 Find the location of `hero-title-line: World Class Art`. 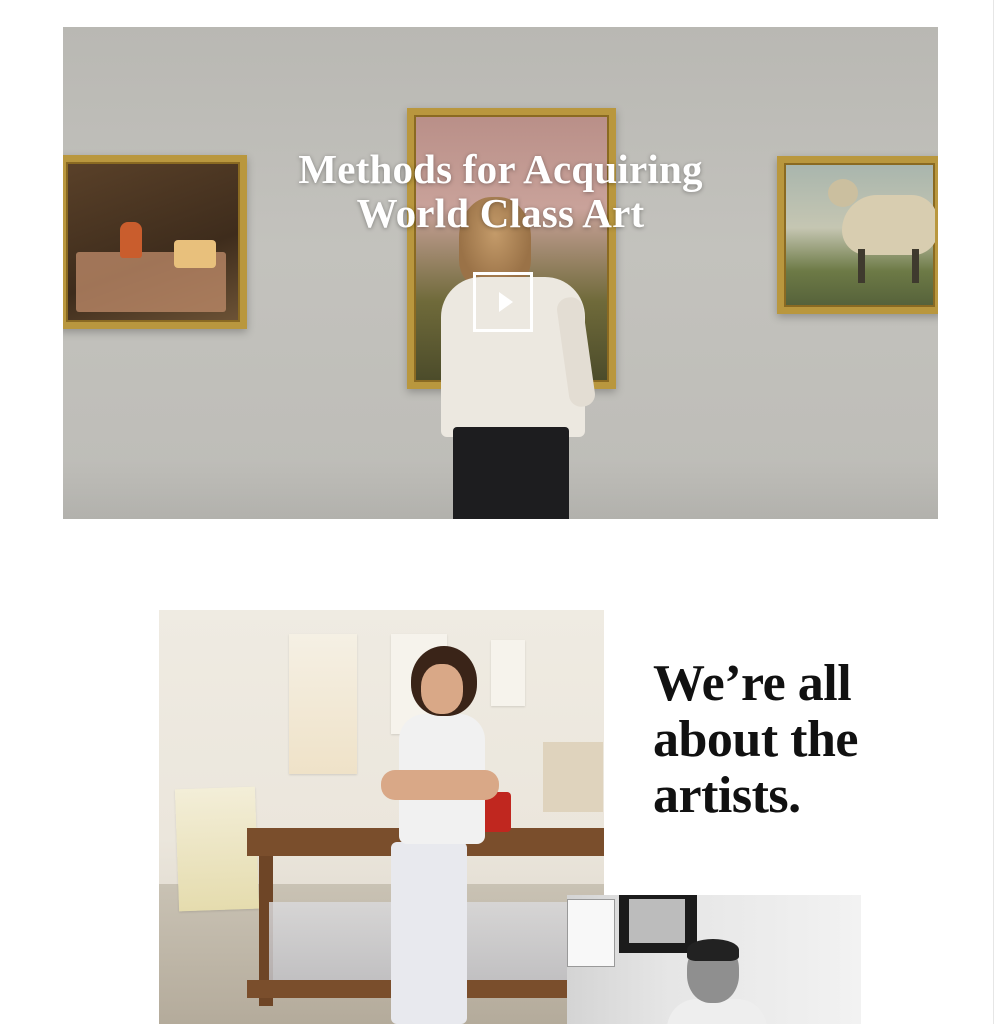

hero-title-line: World Class Art is located at coordinates (500, 213).